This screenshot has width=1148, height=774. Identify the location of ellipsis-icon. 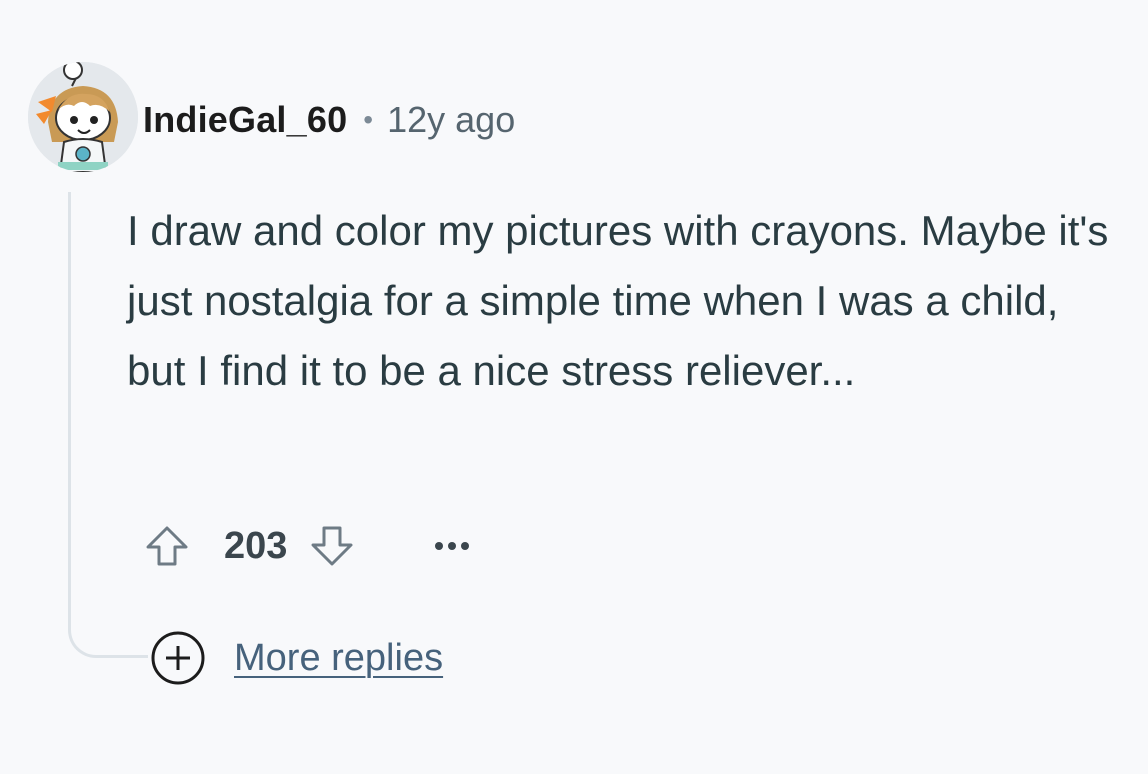
(452, 546).